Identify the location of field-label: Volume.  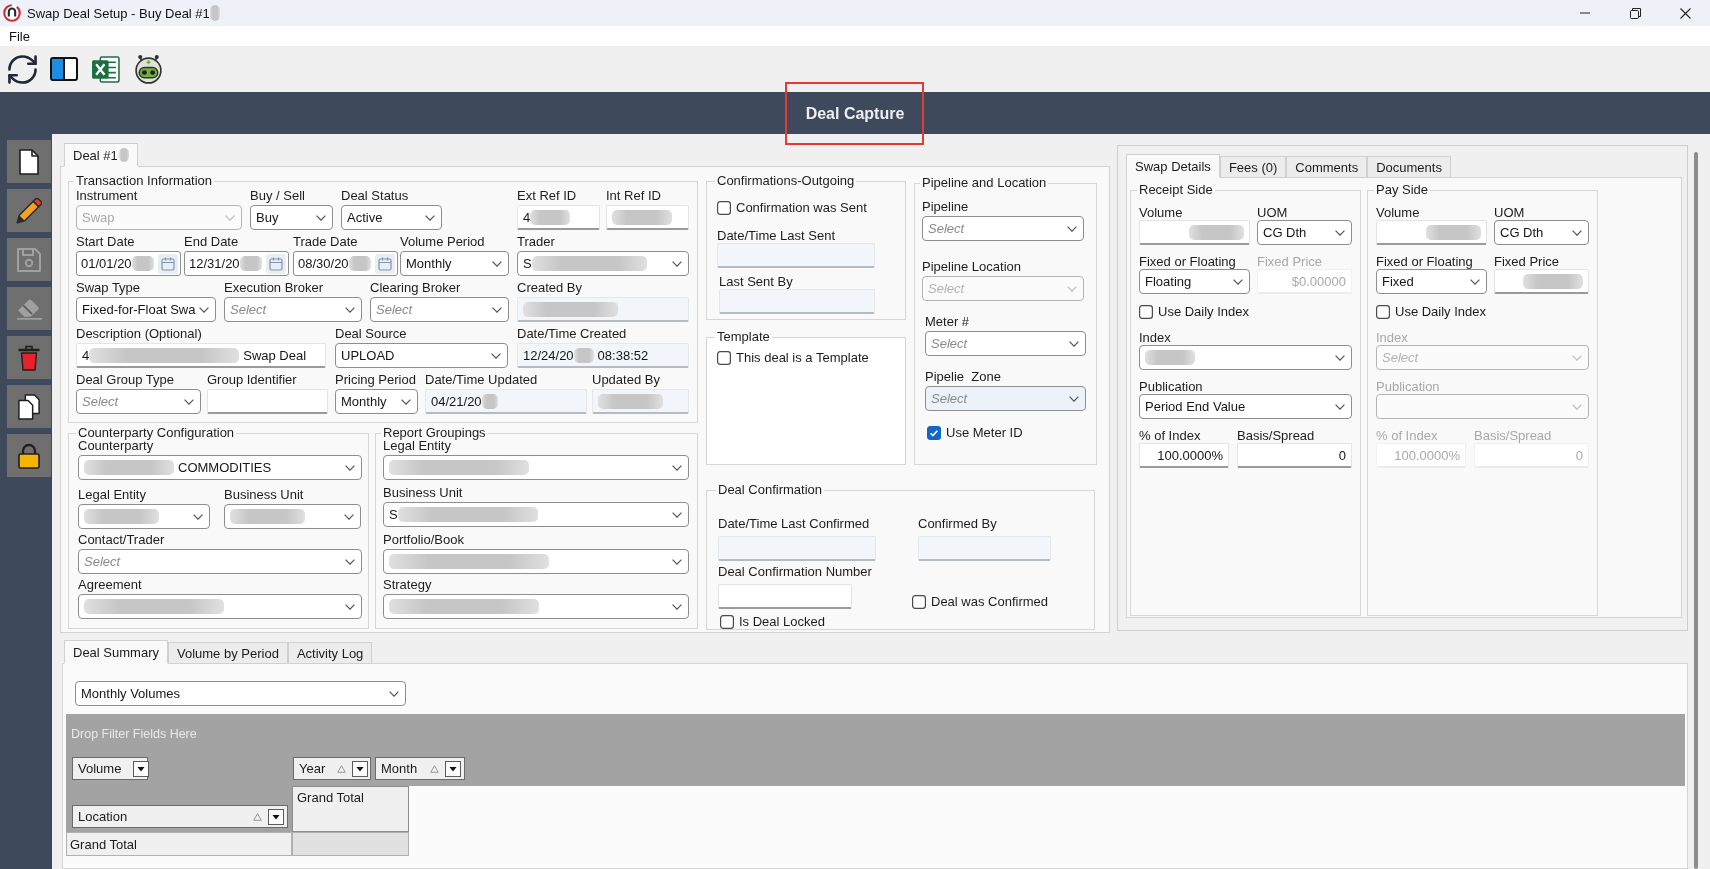
(1161, 212).